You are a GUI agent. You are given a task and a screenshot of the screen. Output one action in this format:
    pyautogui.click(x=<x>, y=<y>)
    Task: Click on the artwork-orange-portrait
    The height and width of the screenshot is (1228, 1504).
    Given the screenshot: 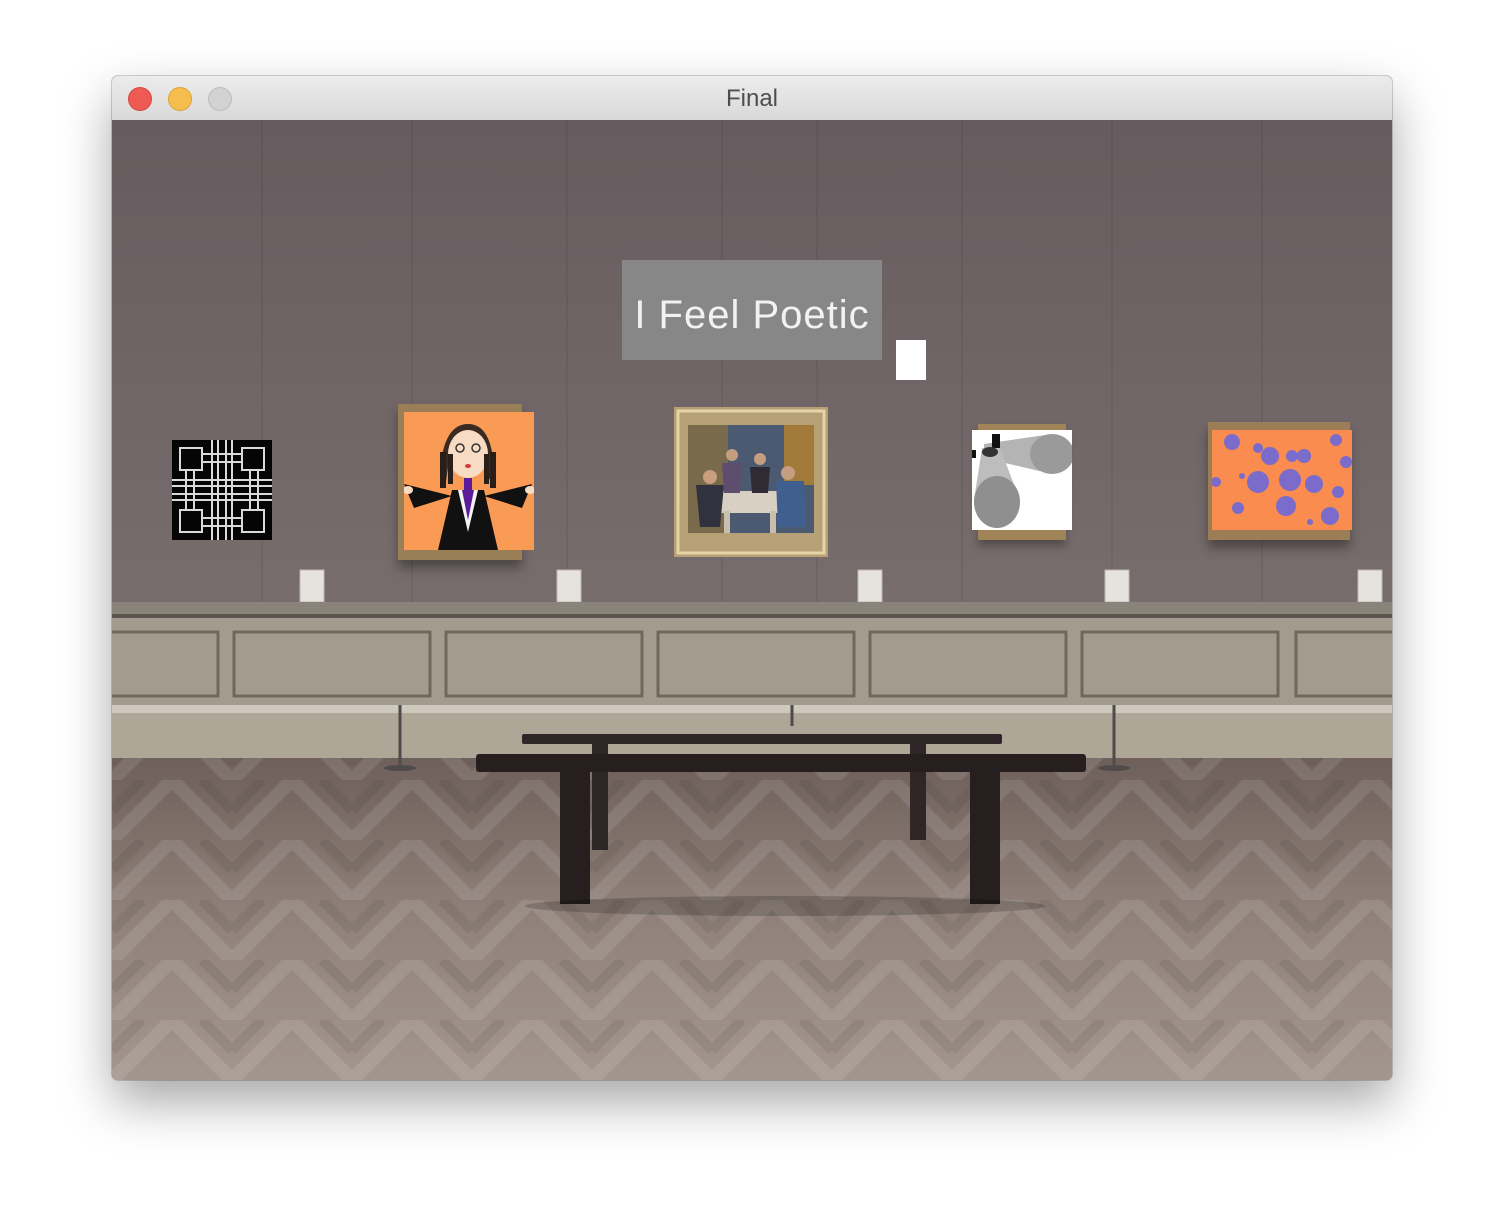 What is the action you would take?
    pyautogui.click(x=469, y=481)
    